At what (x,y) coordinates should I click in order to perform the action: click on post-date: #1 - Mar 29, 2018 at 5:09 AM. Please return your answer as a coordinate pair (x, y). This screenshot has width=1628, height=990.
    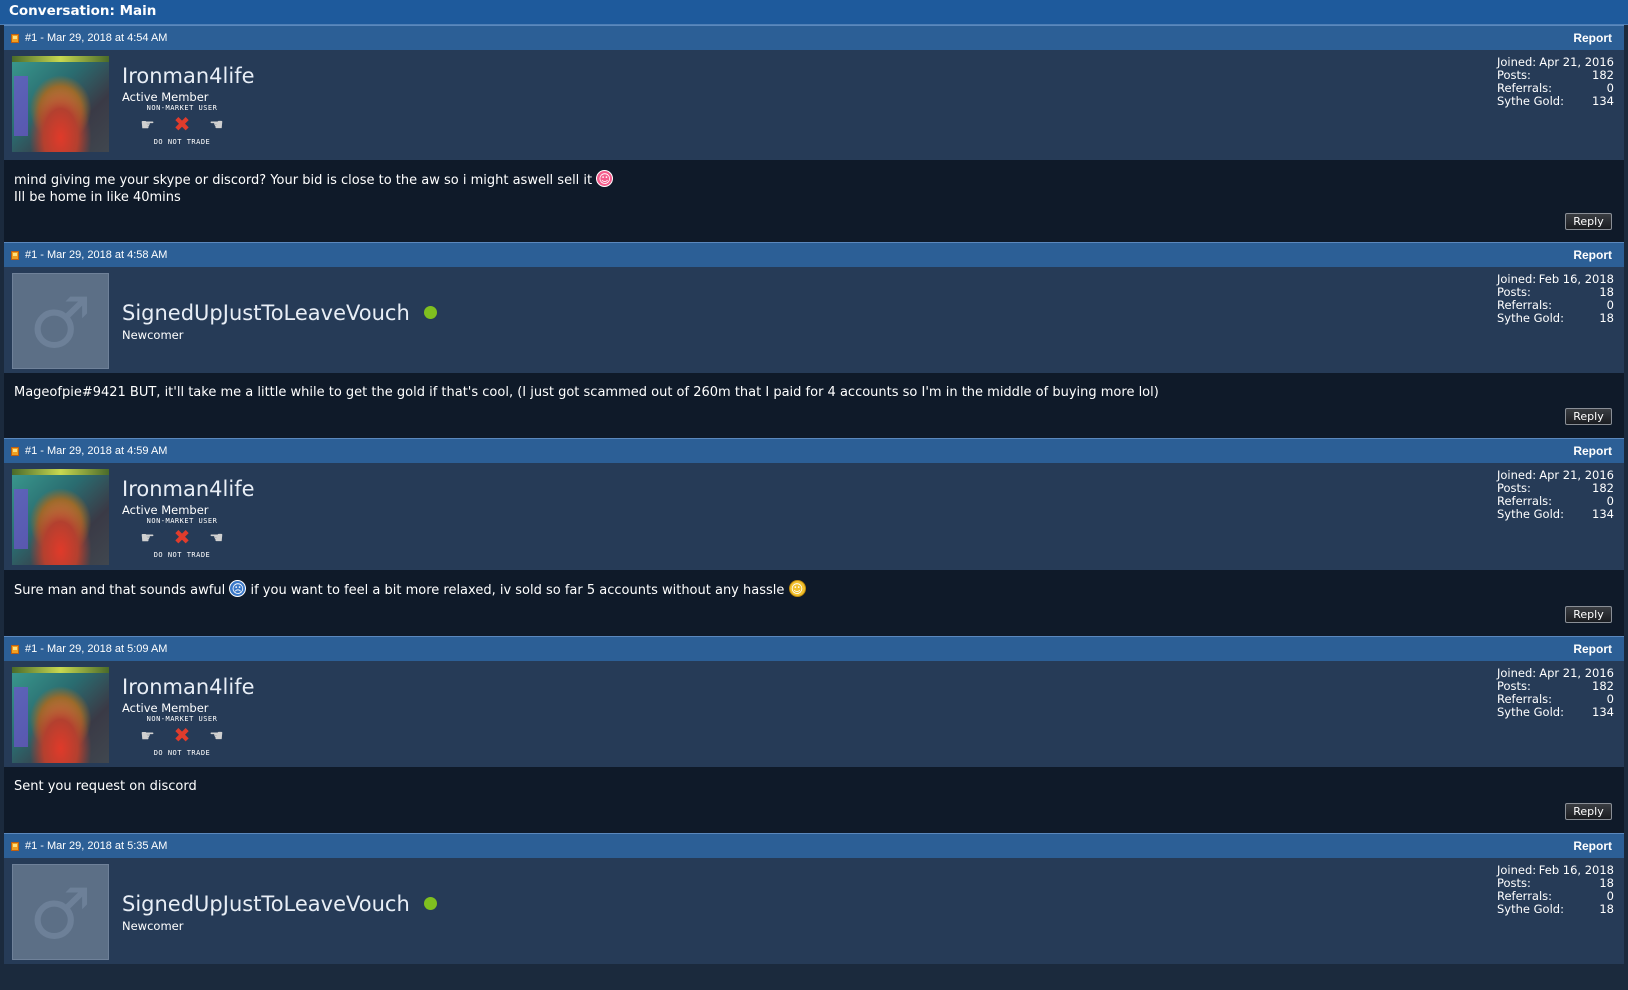
    Looking at the image, I should click on (96, 649).